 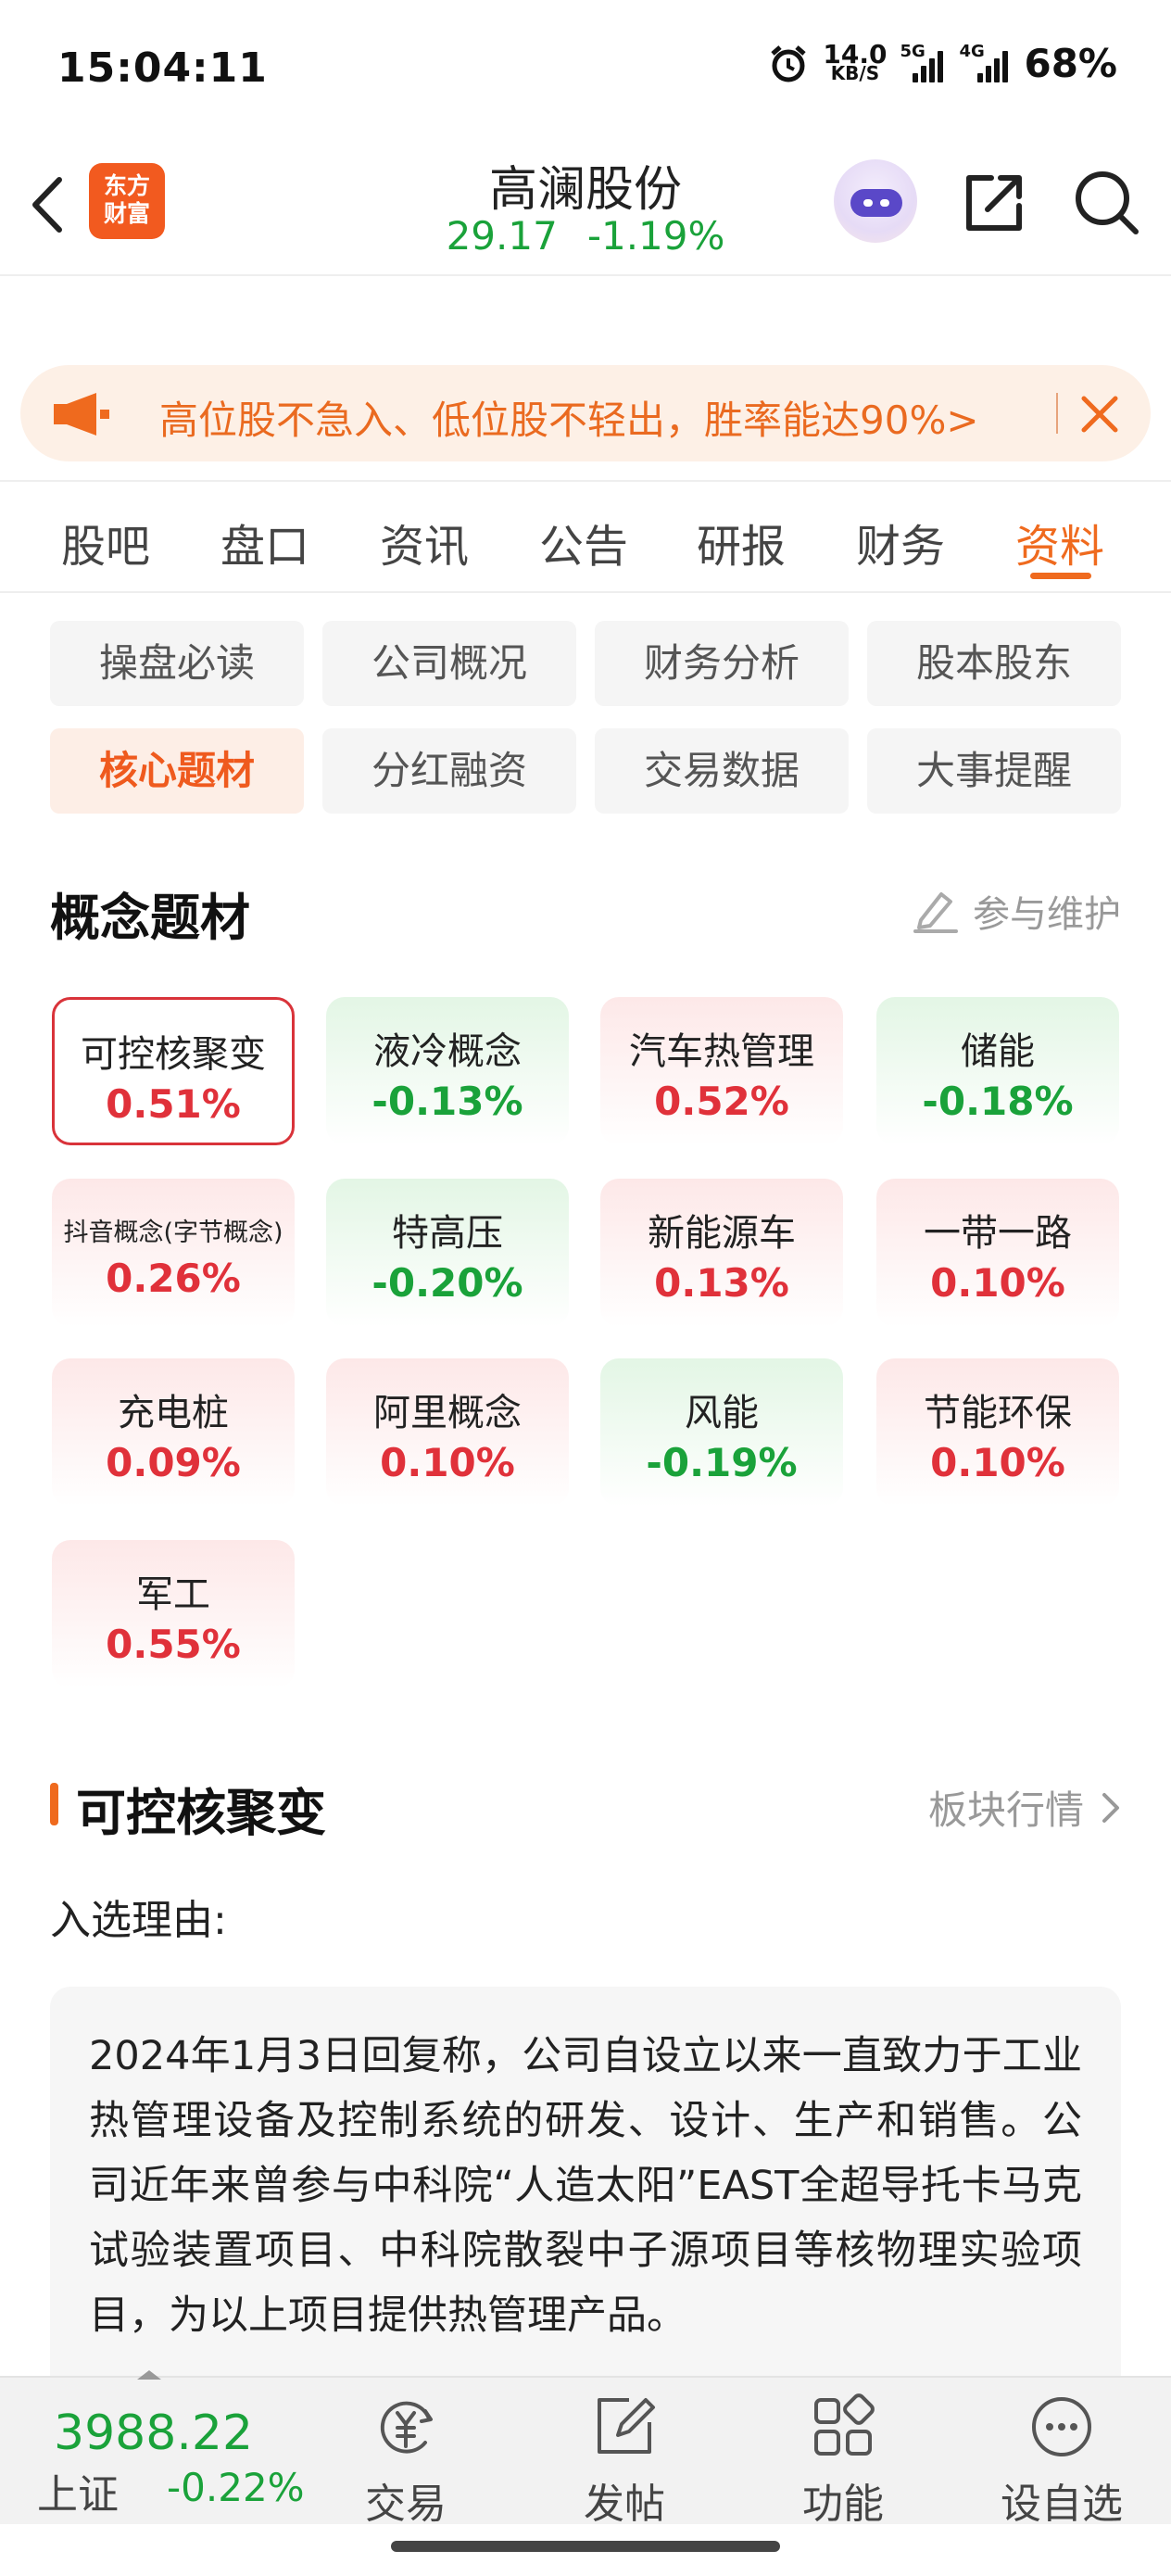 I want to click on concept-section-title: 概念题材, so click(x=150, y=918).